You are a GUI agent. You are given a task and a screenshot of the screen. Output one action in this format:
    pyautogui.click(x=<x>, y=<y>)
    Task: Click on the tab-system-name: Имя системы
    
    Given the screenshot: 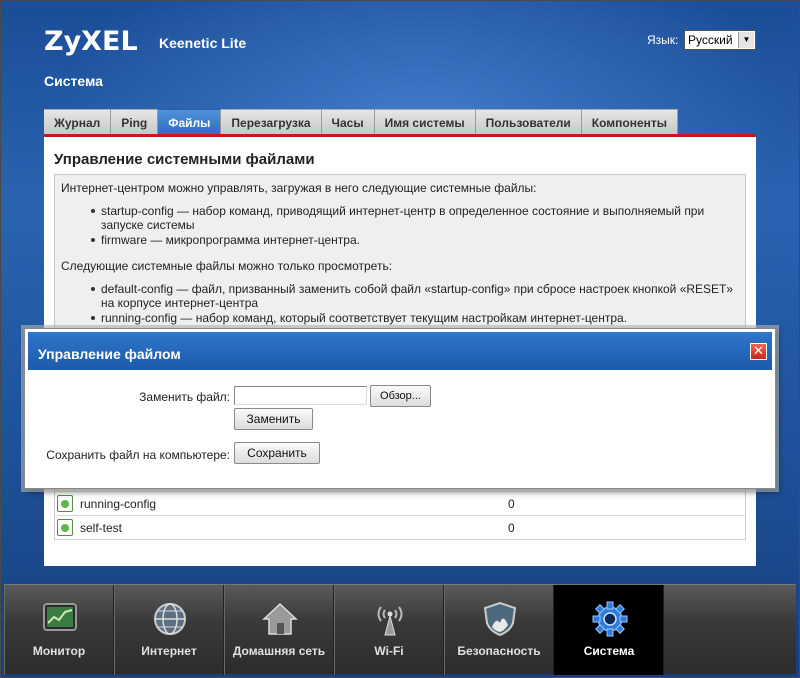 What is the action you would take?
    pyautogui.click(x=425, y=121)
    